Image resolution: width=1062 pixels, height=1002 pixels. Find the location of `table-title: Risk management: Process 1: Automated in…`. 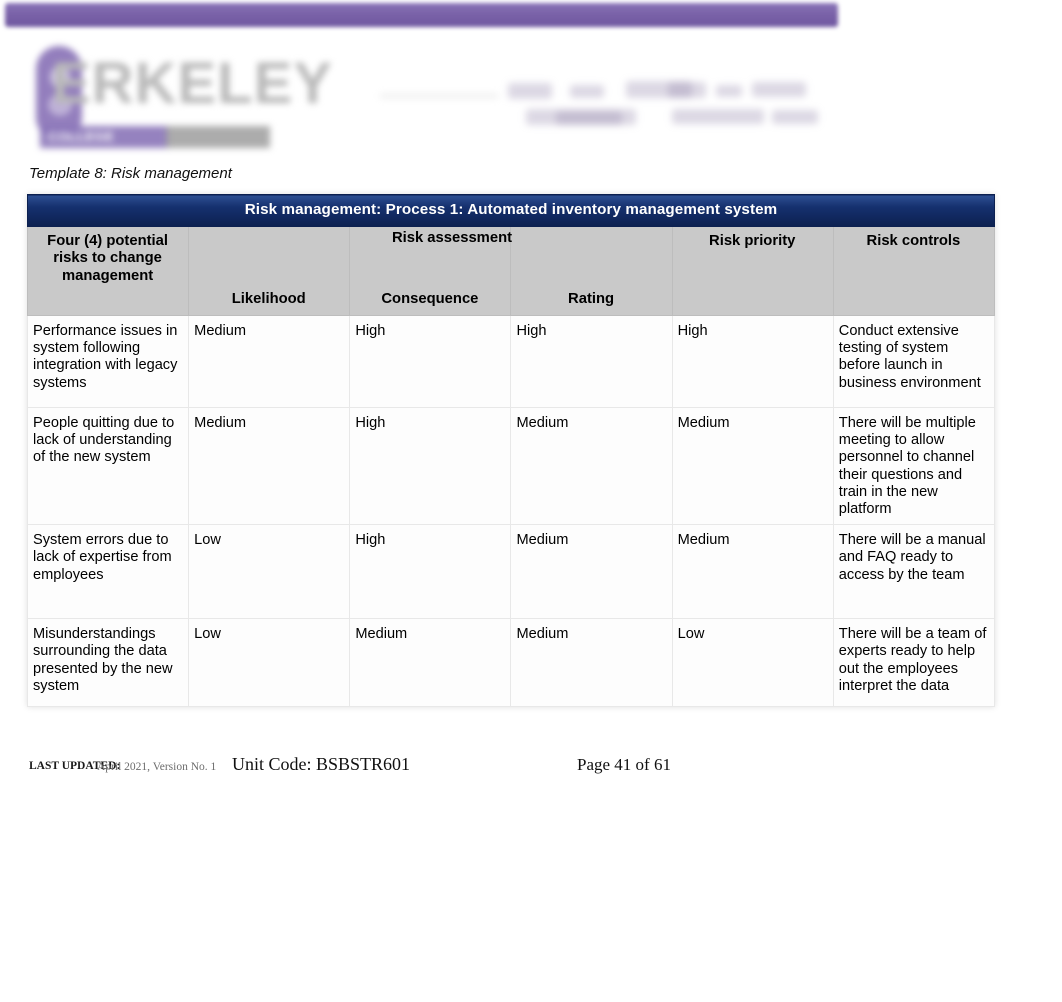

table-title: Risk management: Process 1: Automated in… is located at coordinates (511, 210).